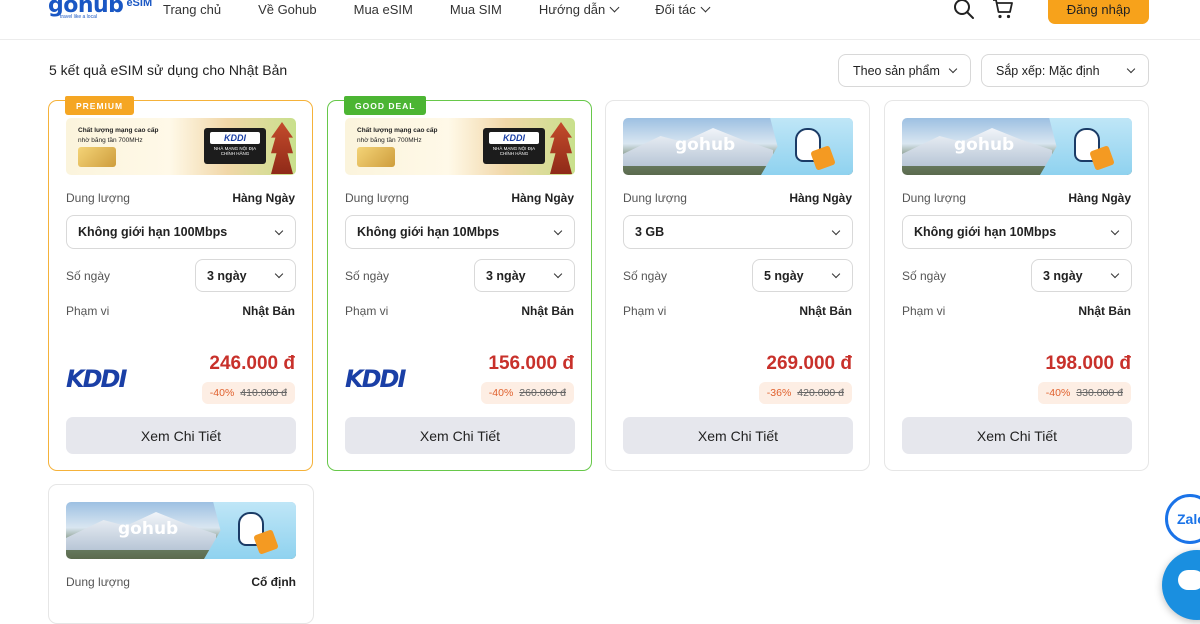 This screenshot has width=1200, height=624. I want to click on plan-value: Không giới hạn 100Mbps, so click(153, 232).